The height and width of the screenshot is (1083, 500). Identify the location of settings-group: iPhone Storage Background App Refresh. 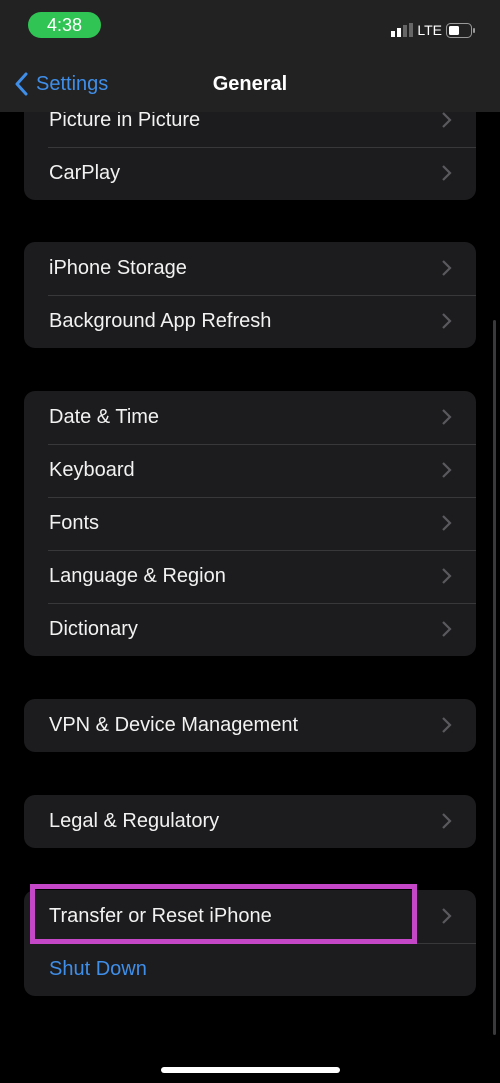
(250, 295).